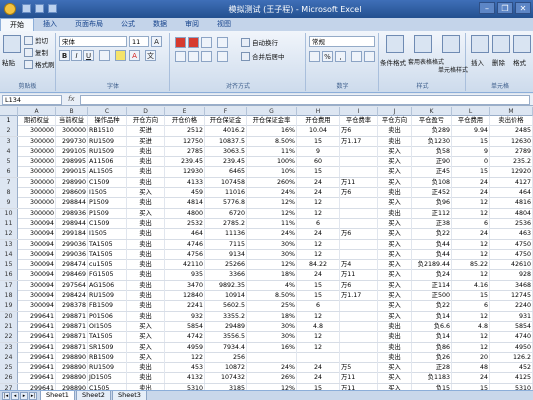 The height and width of the screenshot is (400, 533). Describe the element at coordinates (272, 378) in the screenshot. I see `cell: 26%` at that location.